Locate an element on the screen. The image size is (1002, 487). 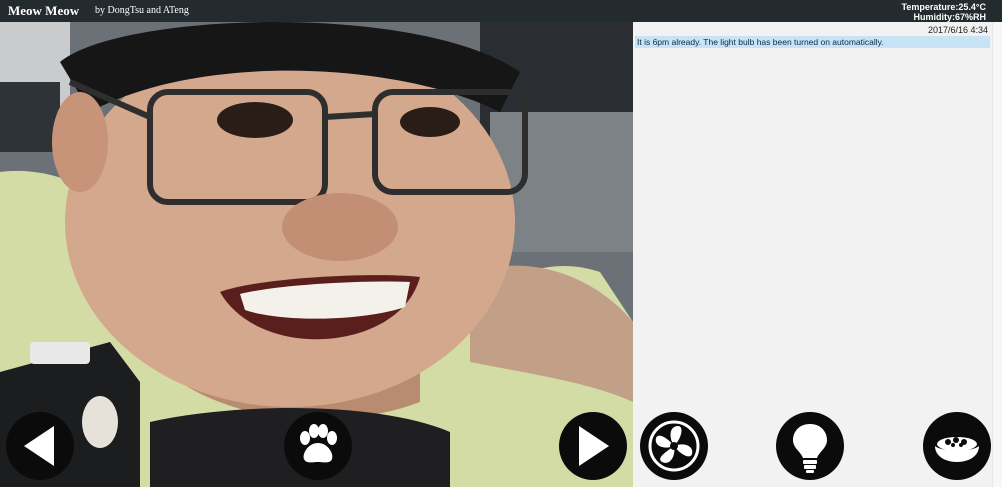
light-bulb-button is located at coordinates (810, 446).